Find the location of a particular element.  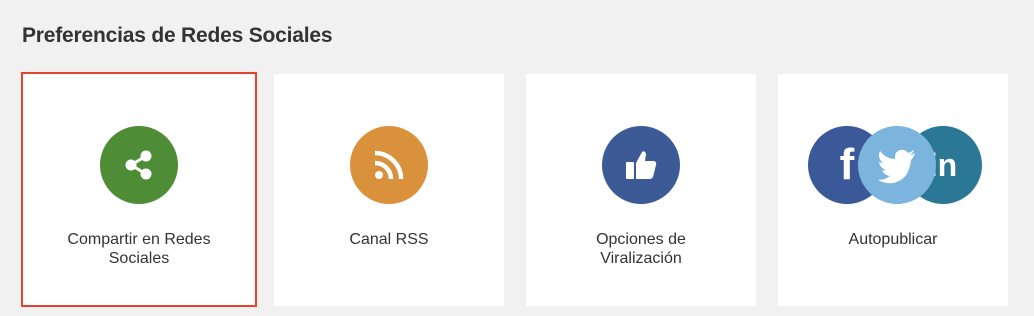

thumbs-up-icon is located at coordinates (641, 165).